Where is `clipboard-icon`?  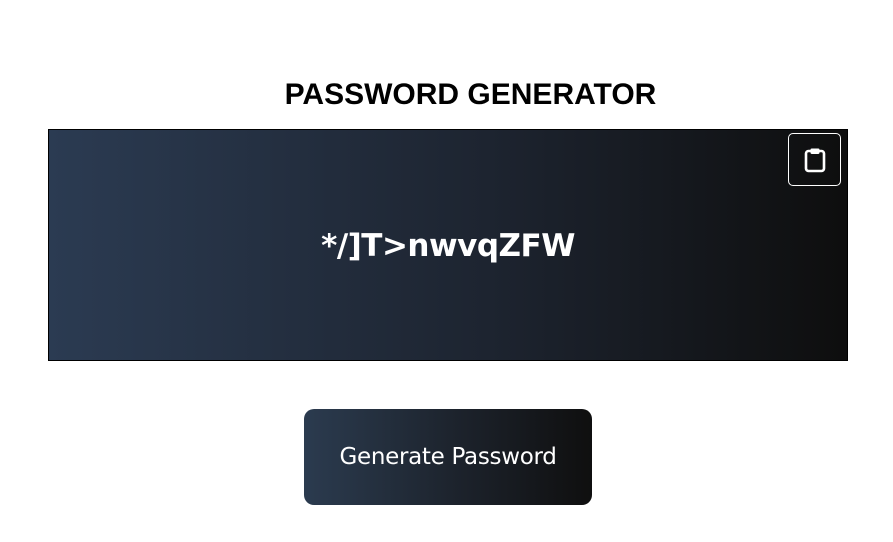 clipboard-icon is located at coordinates (815, 160).